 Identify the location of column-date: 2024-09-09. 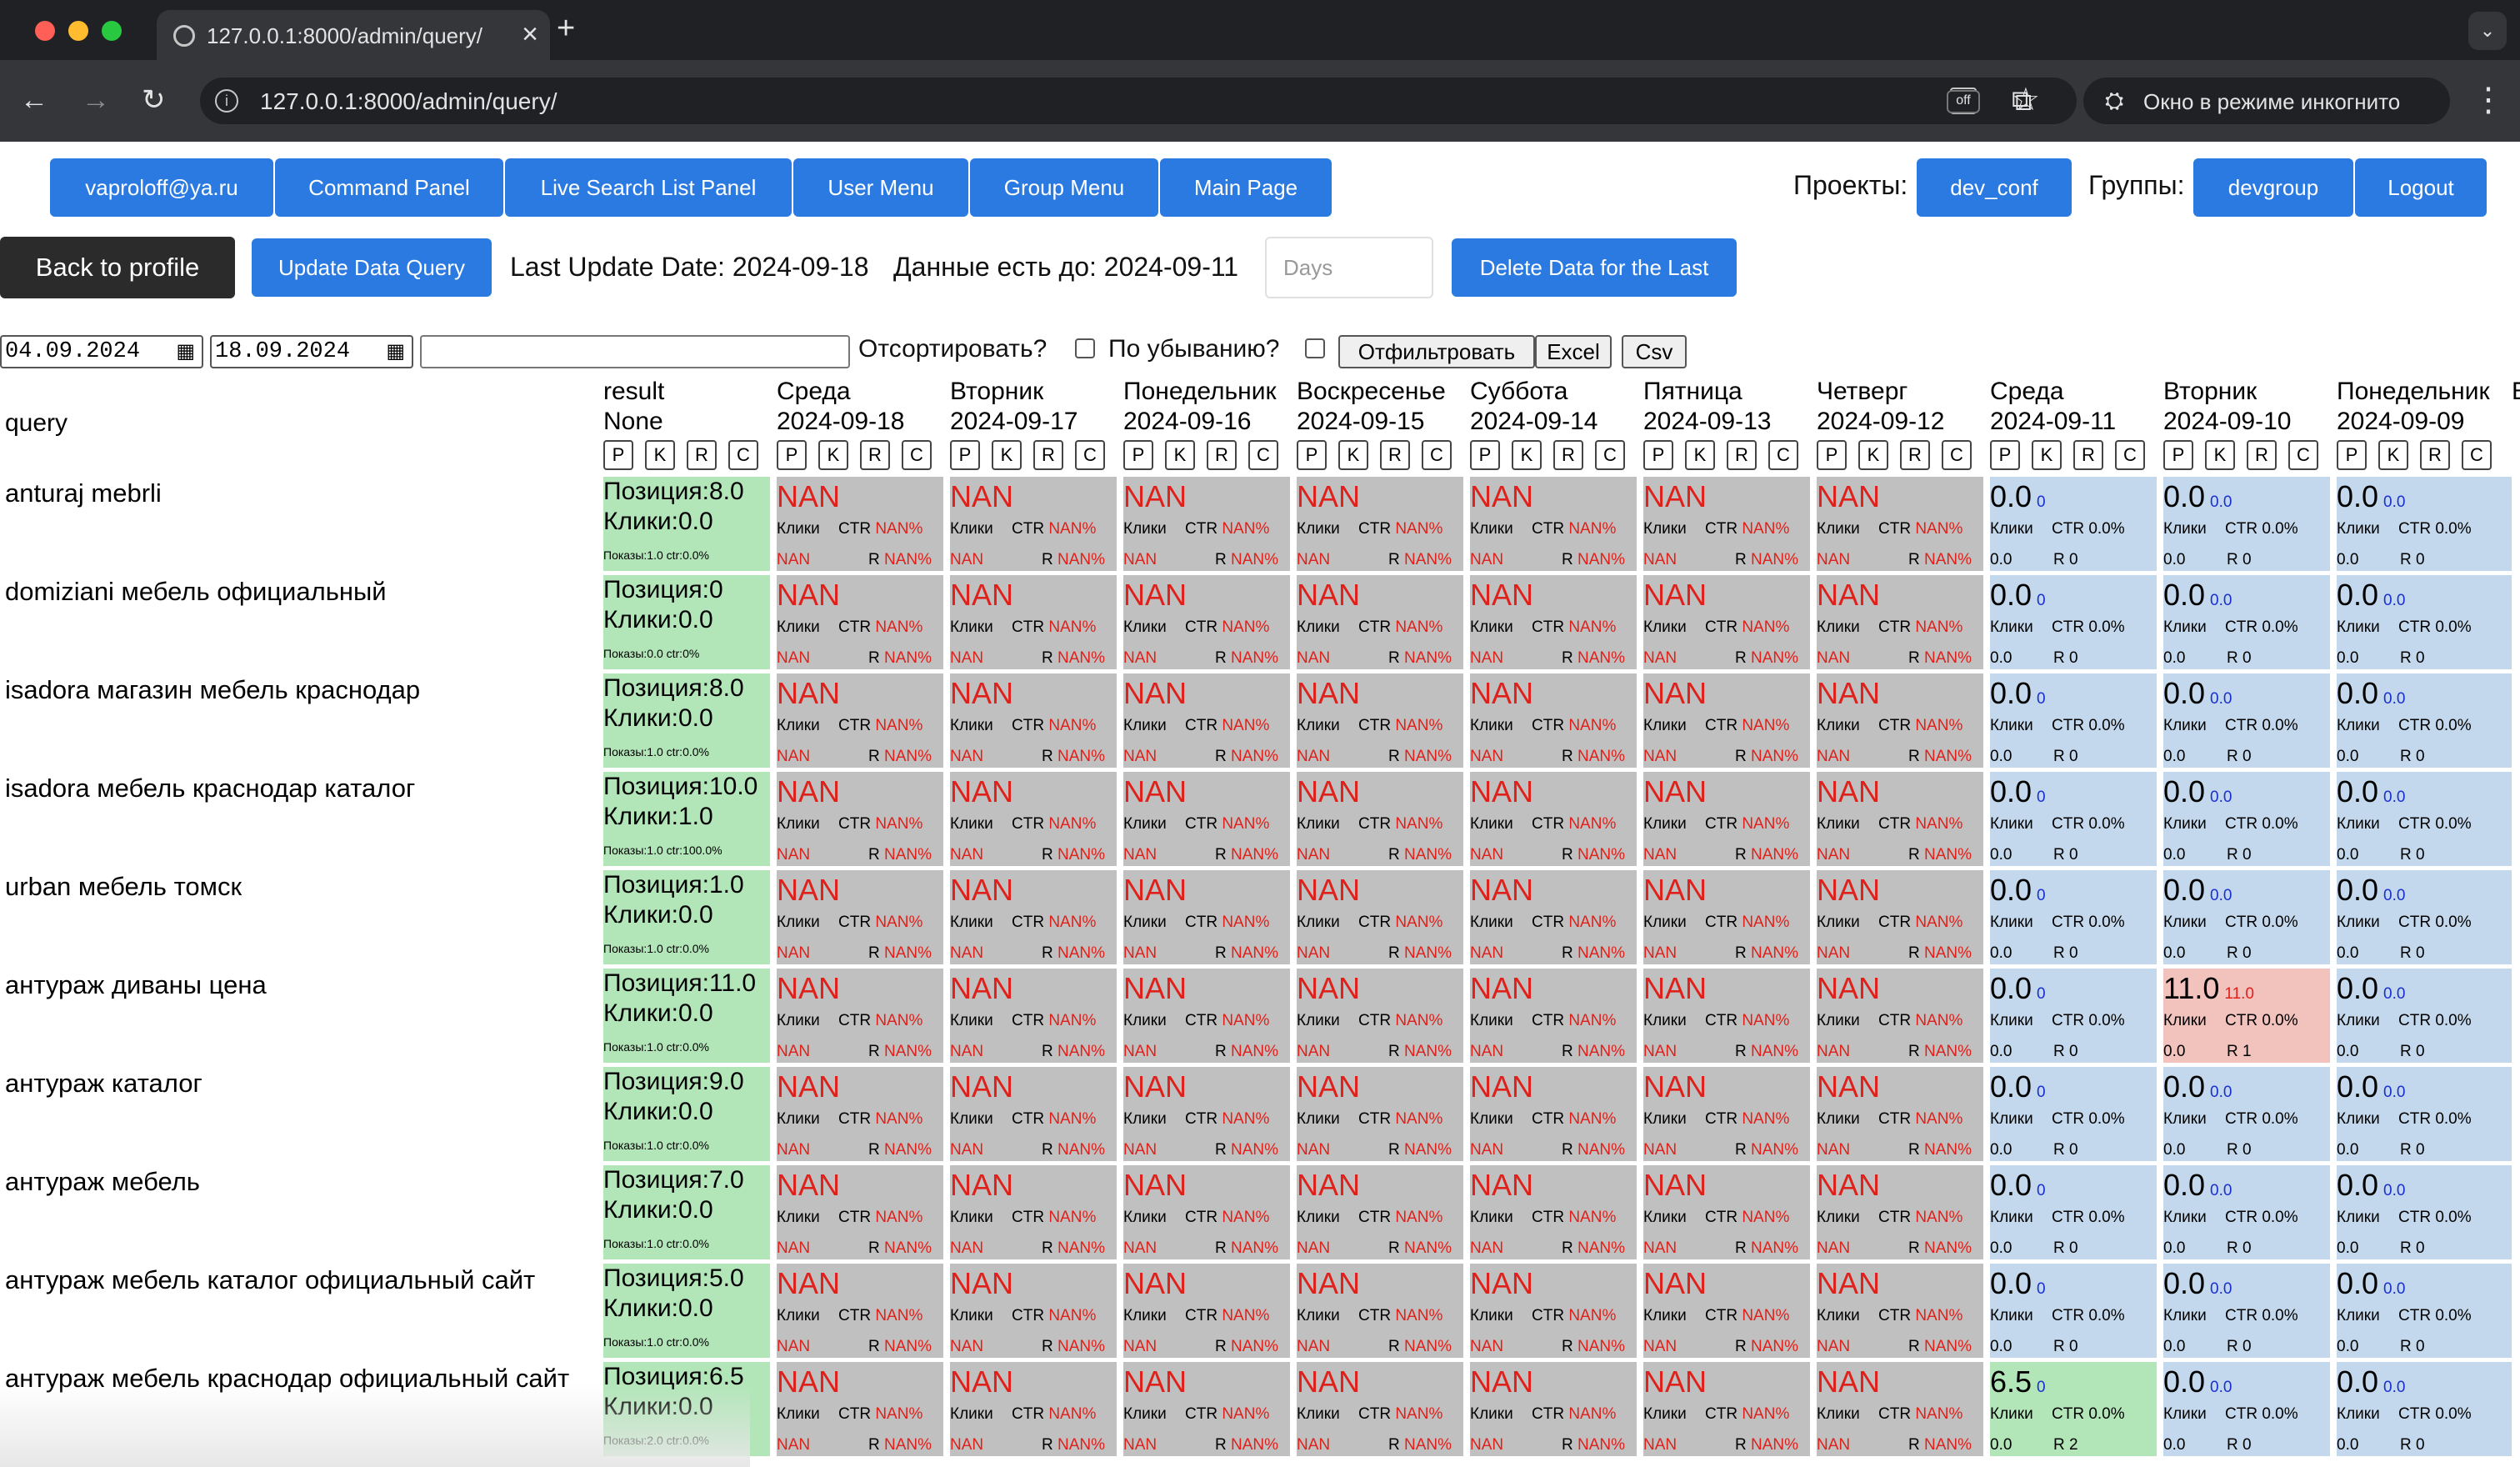
(2401, 421).